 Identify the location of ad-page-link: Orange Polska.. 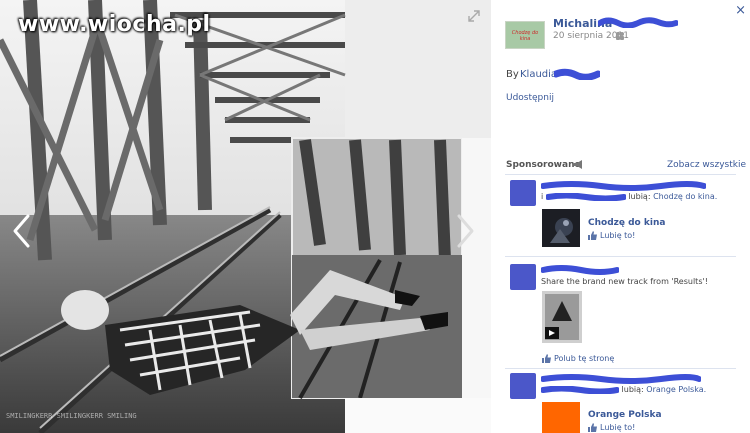
(676, 389).